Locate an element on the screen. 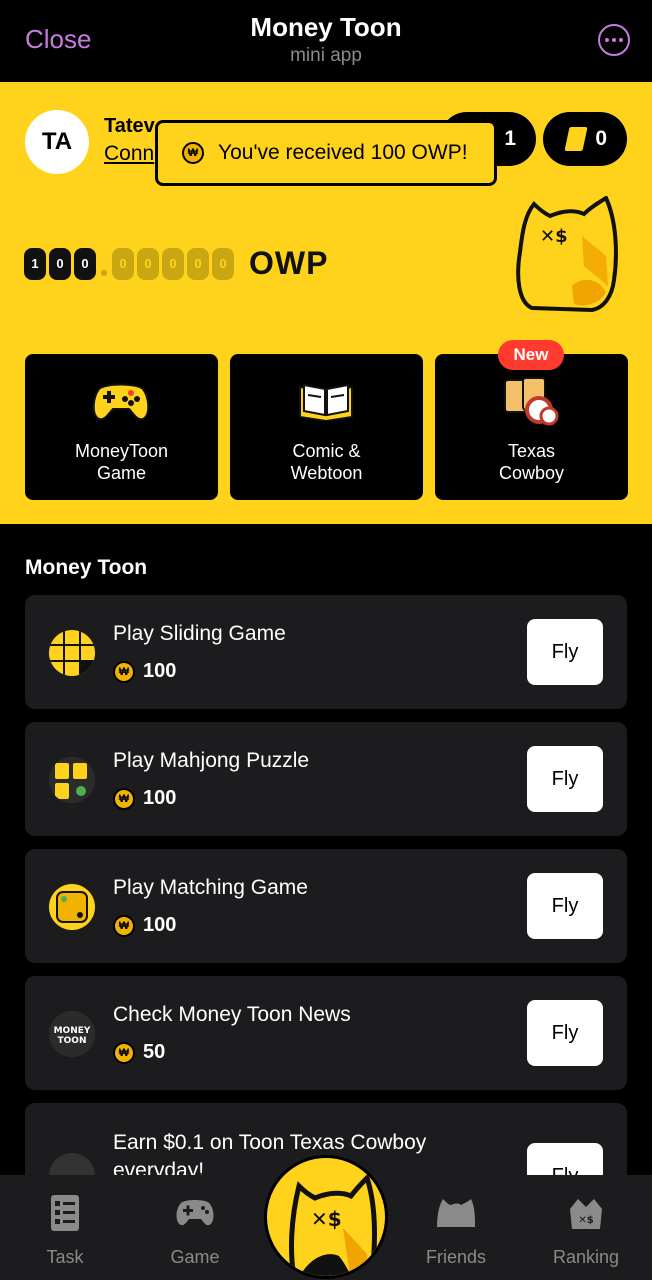  toast-text: You've received 100 OWP! is located at coordinates (343, 152).